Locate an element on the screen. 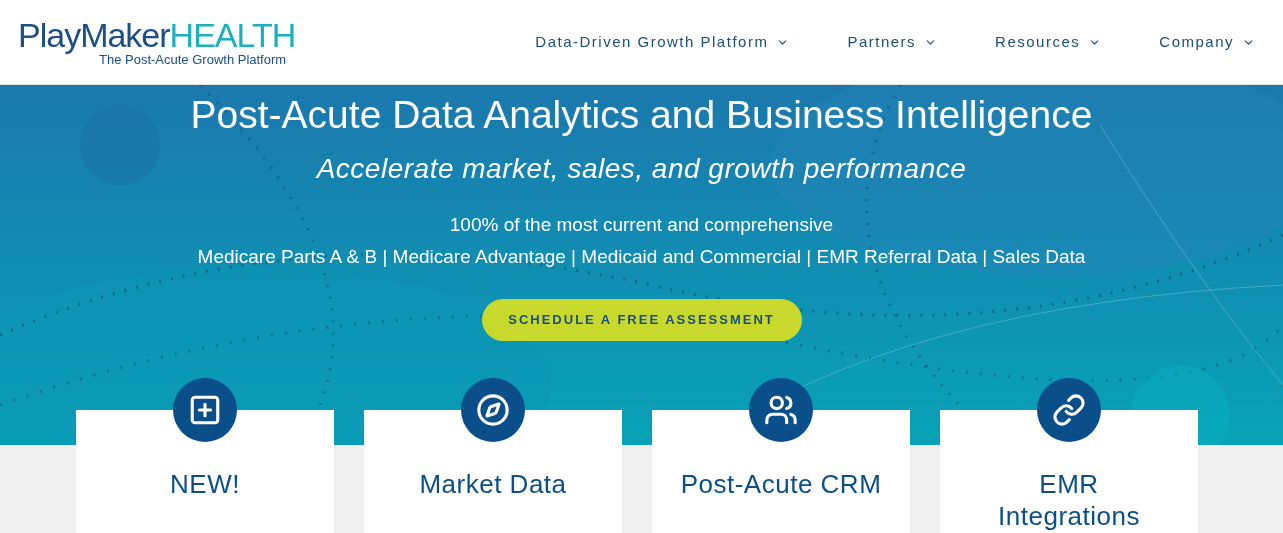 The width and height of the screenshot is (1283, 533). hero-subtitle: Accelerate market, sales, and growth performance is located at coordinates (641, 169).